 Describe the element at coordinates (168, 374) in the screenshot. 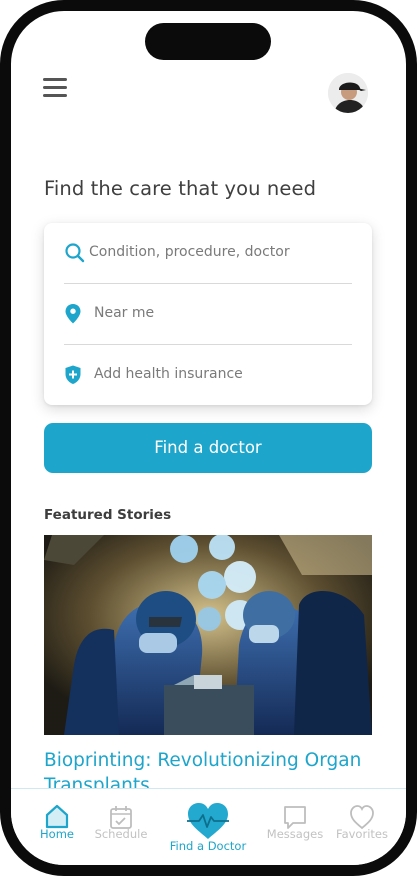

I see `insurance-placeholder: Add health insurance` at that location.